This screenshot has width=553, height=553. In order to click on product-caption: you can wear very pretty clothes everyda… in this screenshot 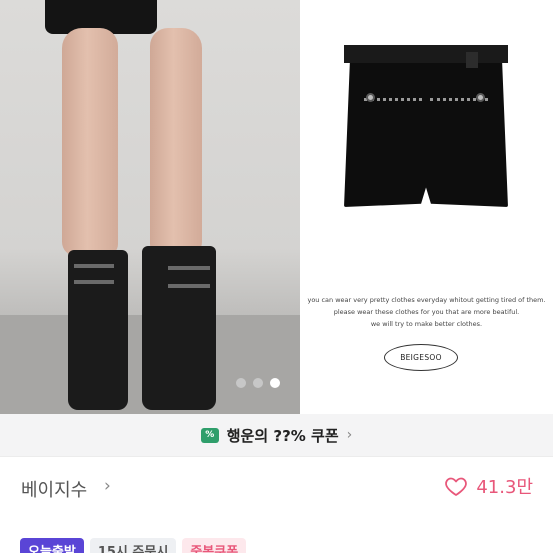, I will do `click(426, 312)`.